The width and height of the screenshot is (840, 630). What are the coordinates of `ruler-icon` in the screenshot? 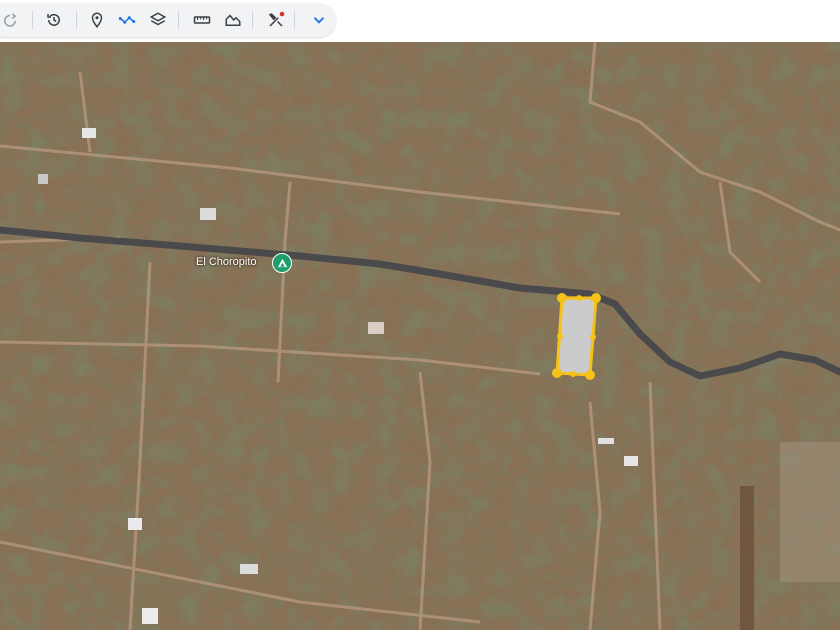 It's located at (202, 20).